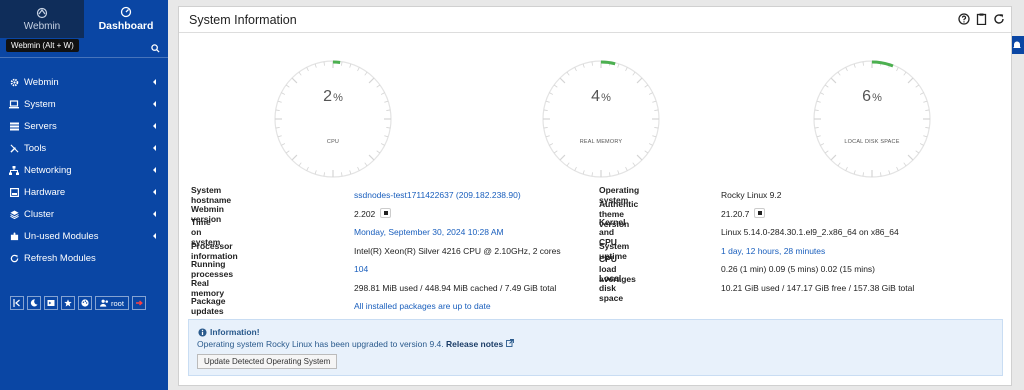 The height and width of the screenshot is (390, 1024). I want to click on gauge-label: LOCAL DISK SPACE, so click(872, 142).